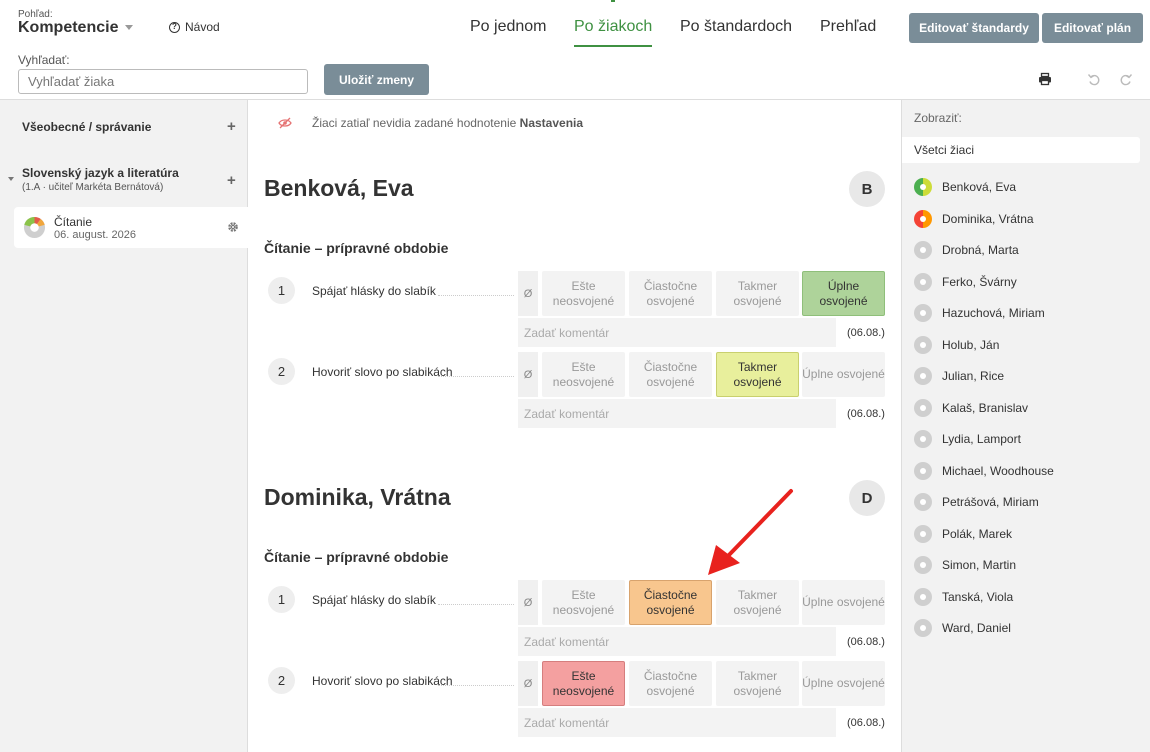 The height and width of the screenshot is (752, 1150). I want to click on student-list-name: Michael, Woodhouse, so click(998, 470).